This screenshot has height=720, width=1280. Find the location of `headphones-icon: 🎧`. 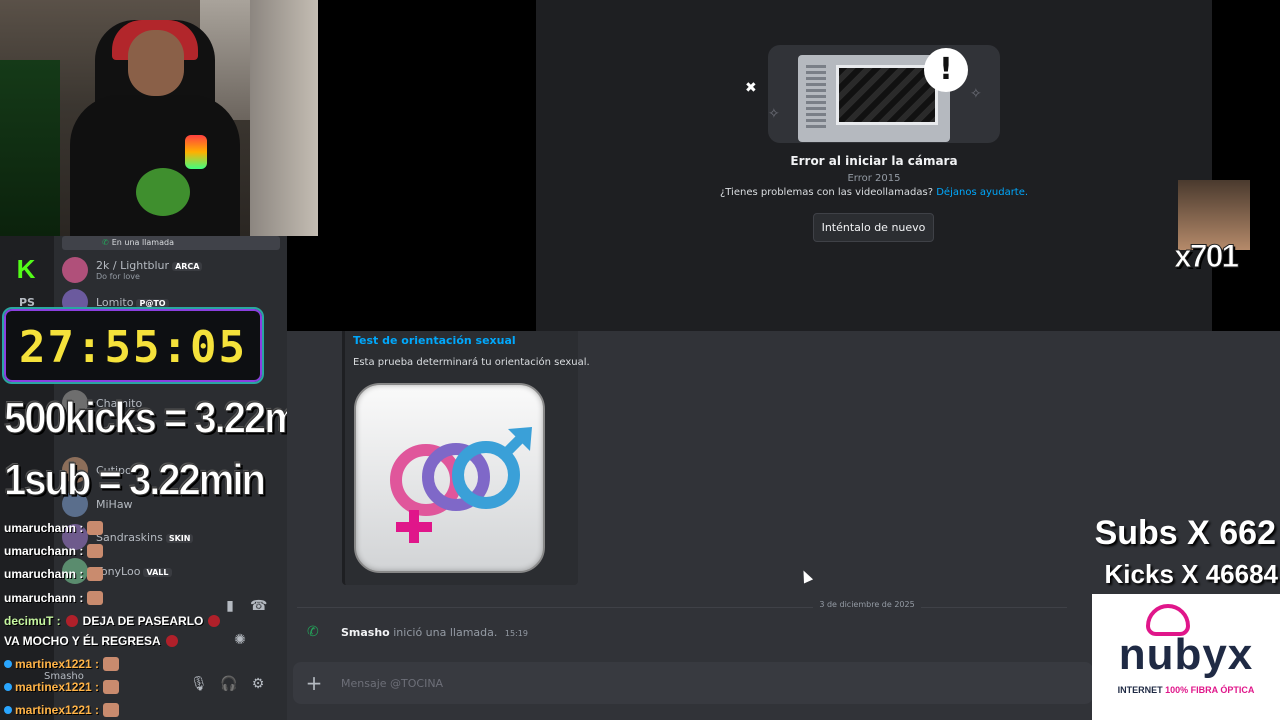

headphones-icon: 🎧 is located at coordinates (228, 684).